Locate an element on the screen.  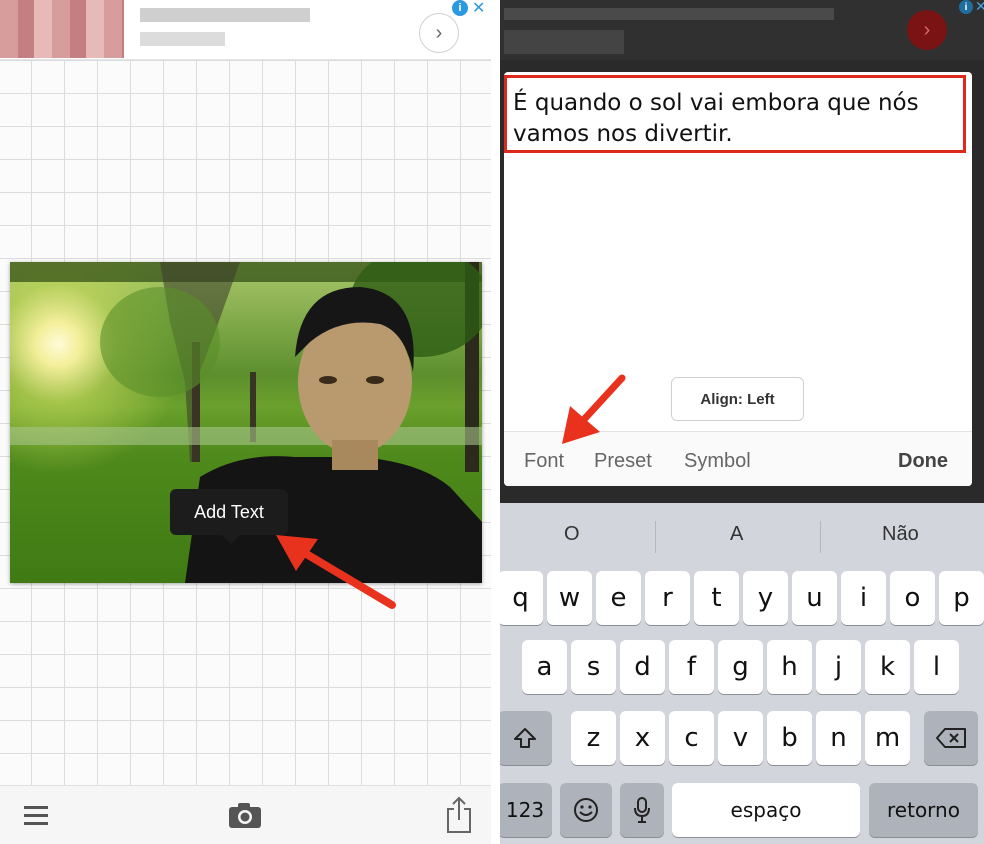
suggestion-bar: O A Não is located at coordinates (742, 532).